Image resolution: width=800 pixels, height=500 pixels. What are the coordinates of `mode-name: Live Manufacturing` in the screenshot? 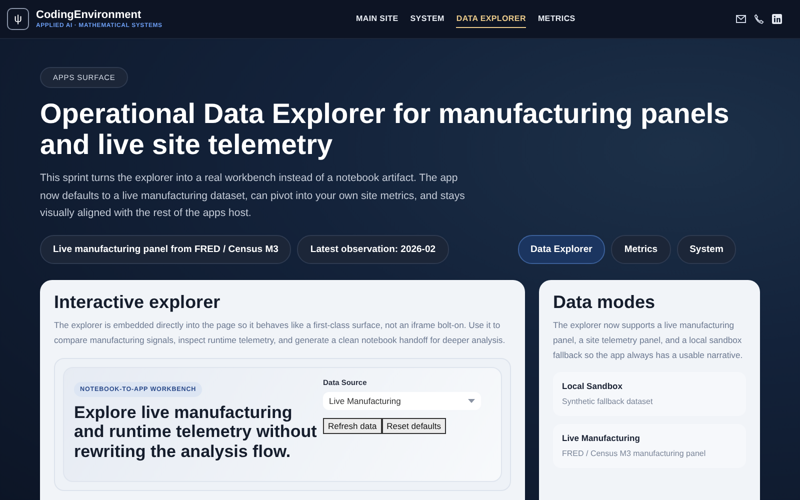 It's located at (601, 437).